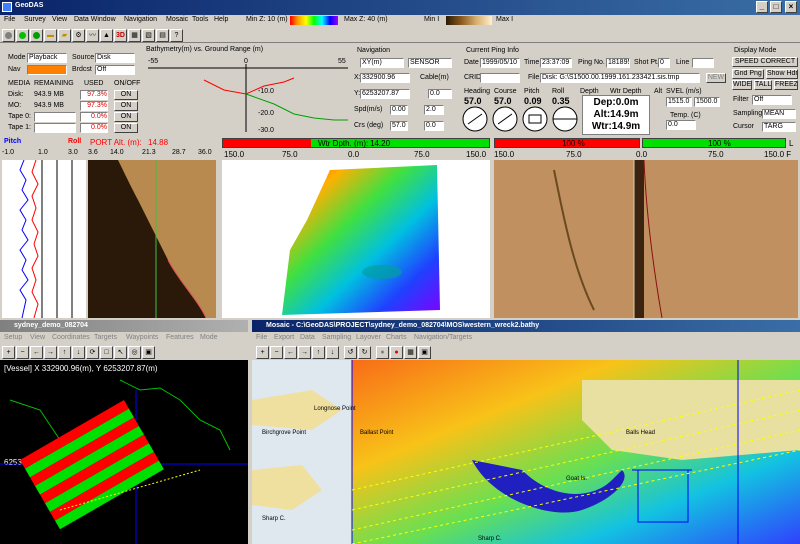  Describe the element at coordinates (106, 35) in the screenshot. I see `terrain-icon: ▲` at that location.